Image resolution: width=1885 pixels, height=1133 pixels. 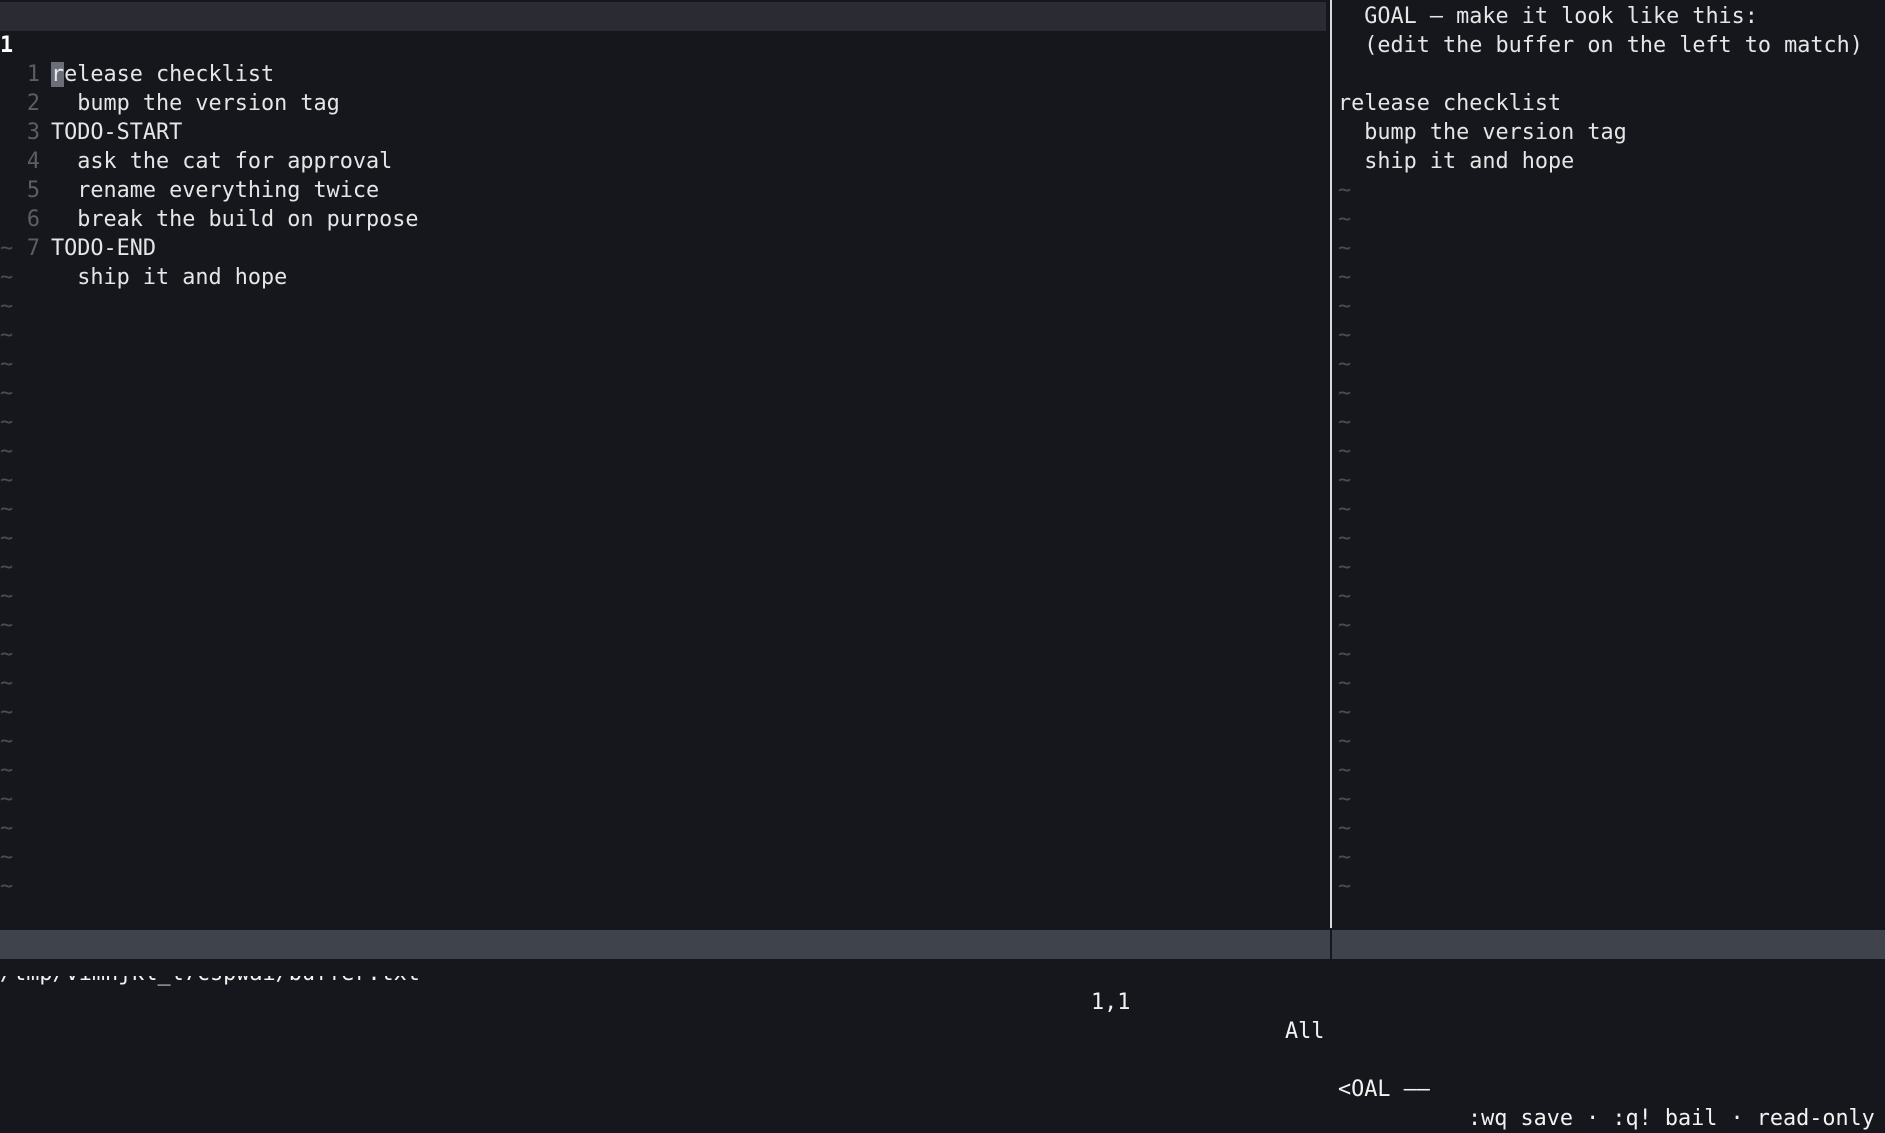 What do you see at coordinates (663, 218) in the screenshot?
I see `buffer-line: 6 TODO-END` at bounding box center [663, 218].